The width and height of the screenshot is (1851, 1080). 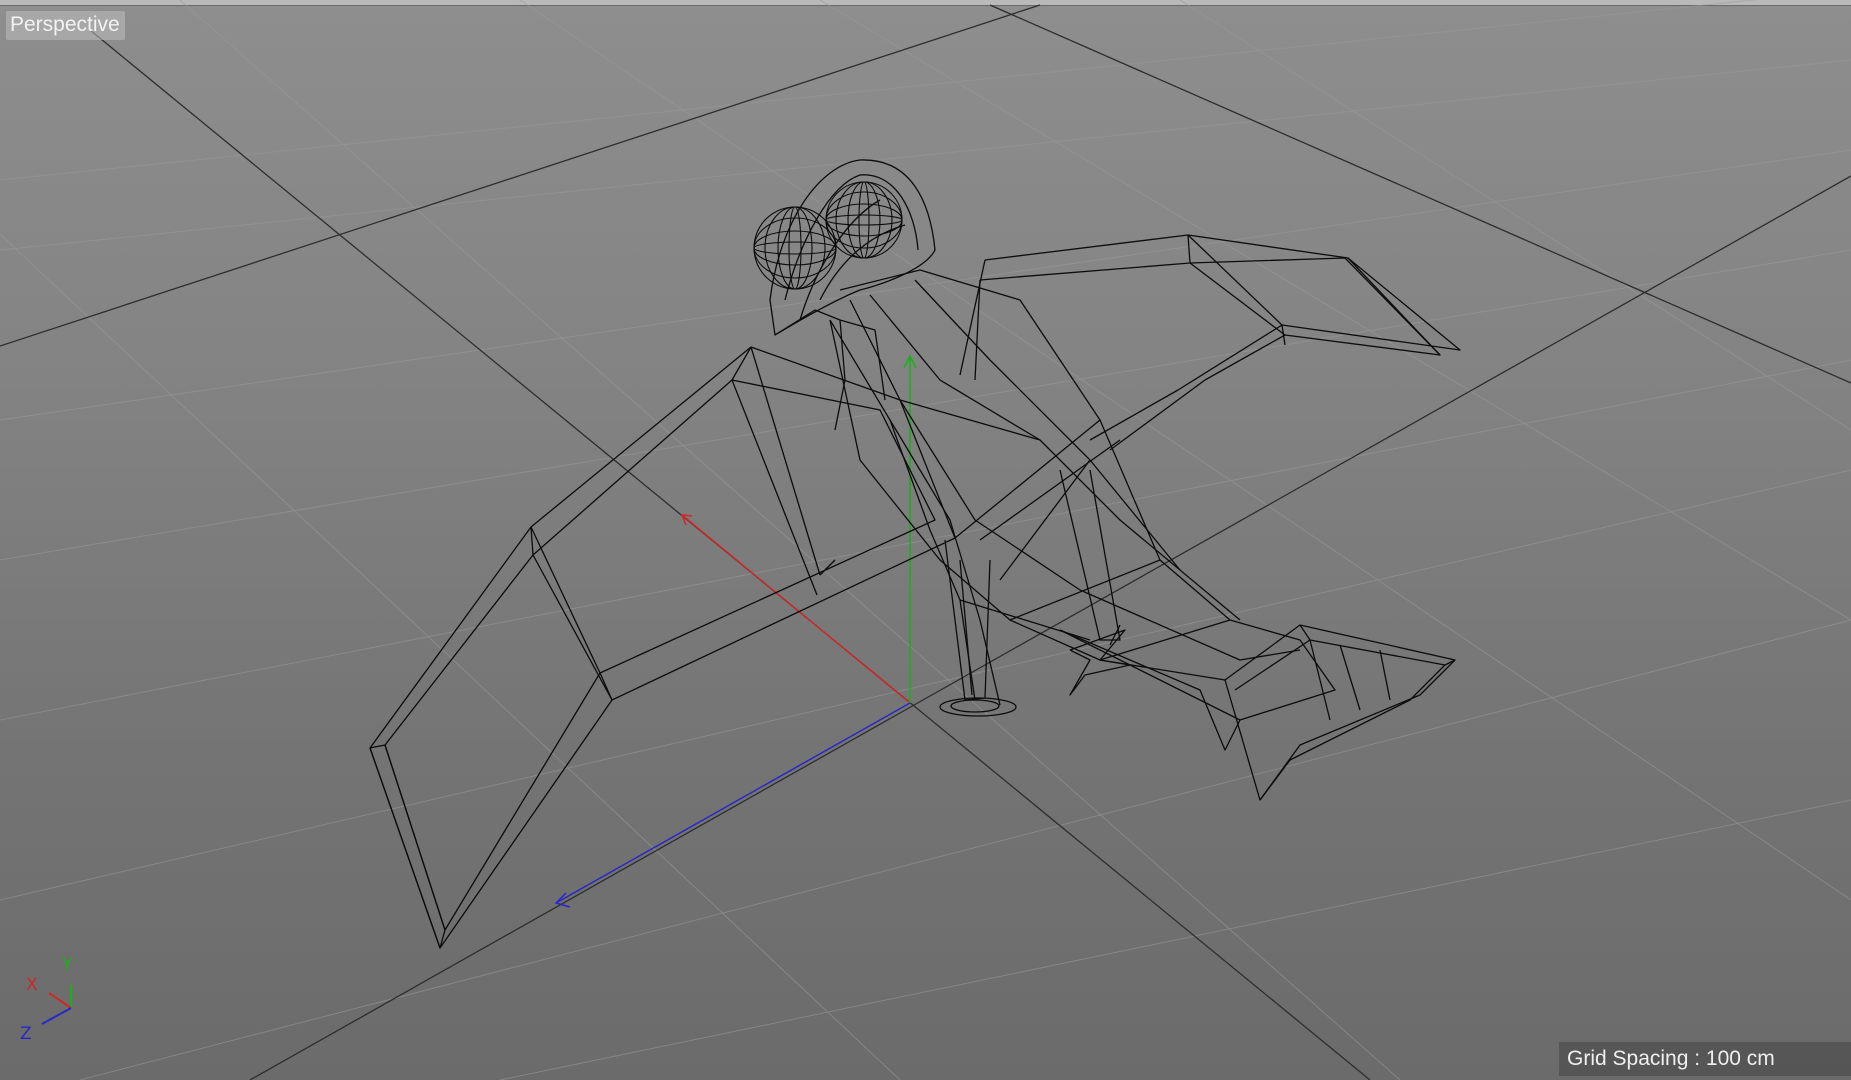 I want to click on right-wing-mesh, so click(x=1210, y=342).